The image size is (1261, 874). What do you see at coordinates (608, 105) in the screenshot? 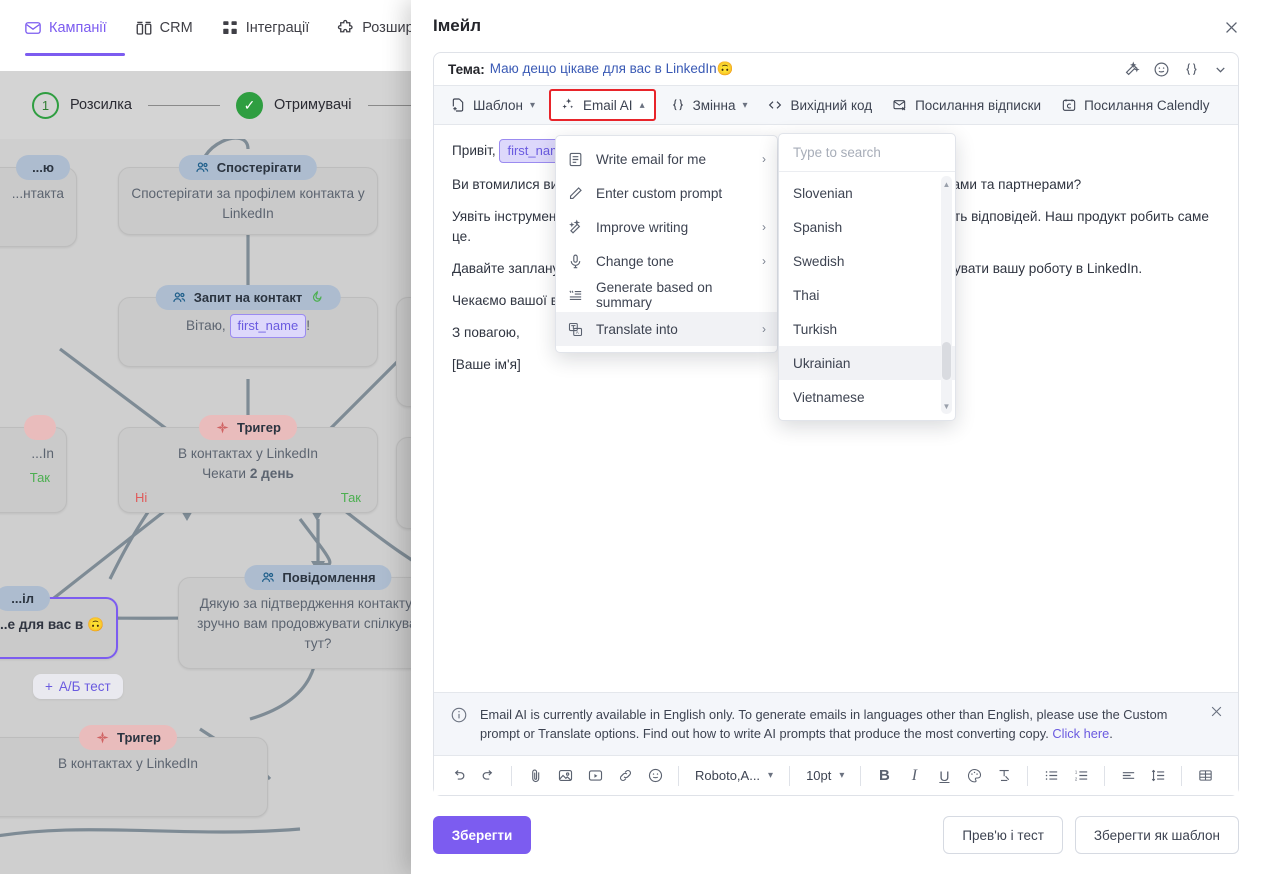
I see `email-ai-label: Email AI` at bounding box center [608, 105].